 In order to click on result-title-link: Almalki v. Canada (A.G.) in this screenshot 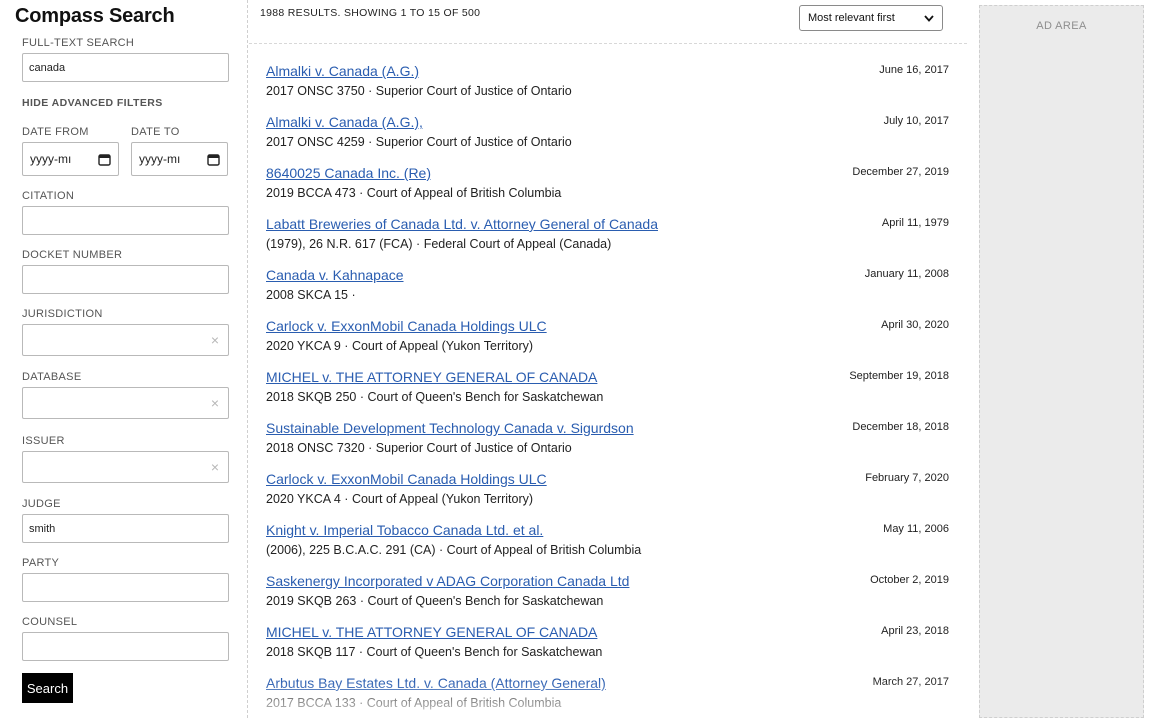, I will do `click(342, 71)`.